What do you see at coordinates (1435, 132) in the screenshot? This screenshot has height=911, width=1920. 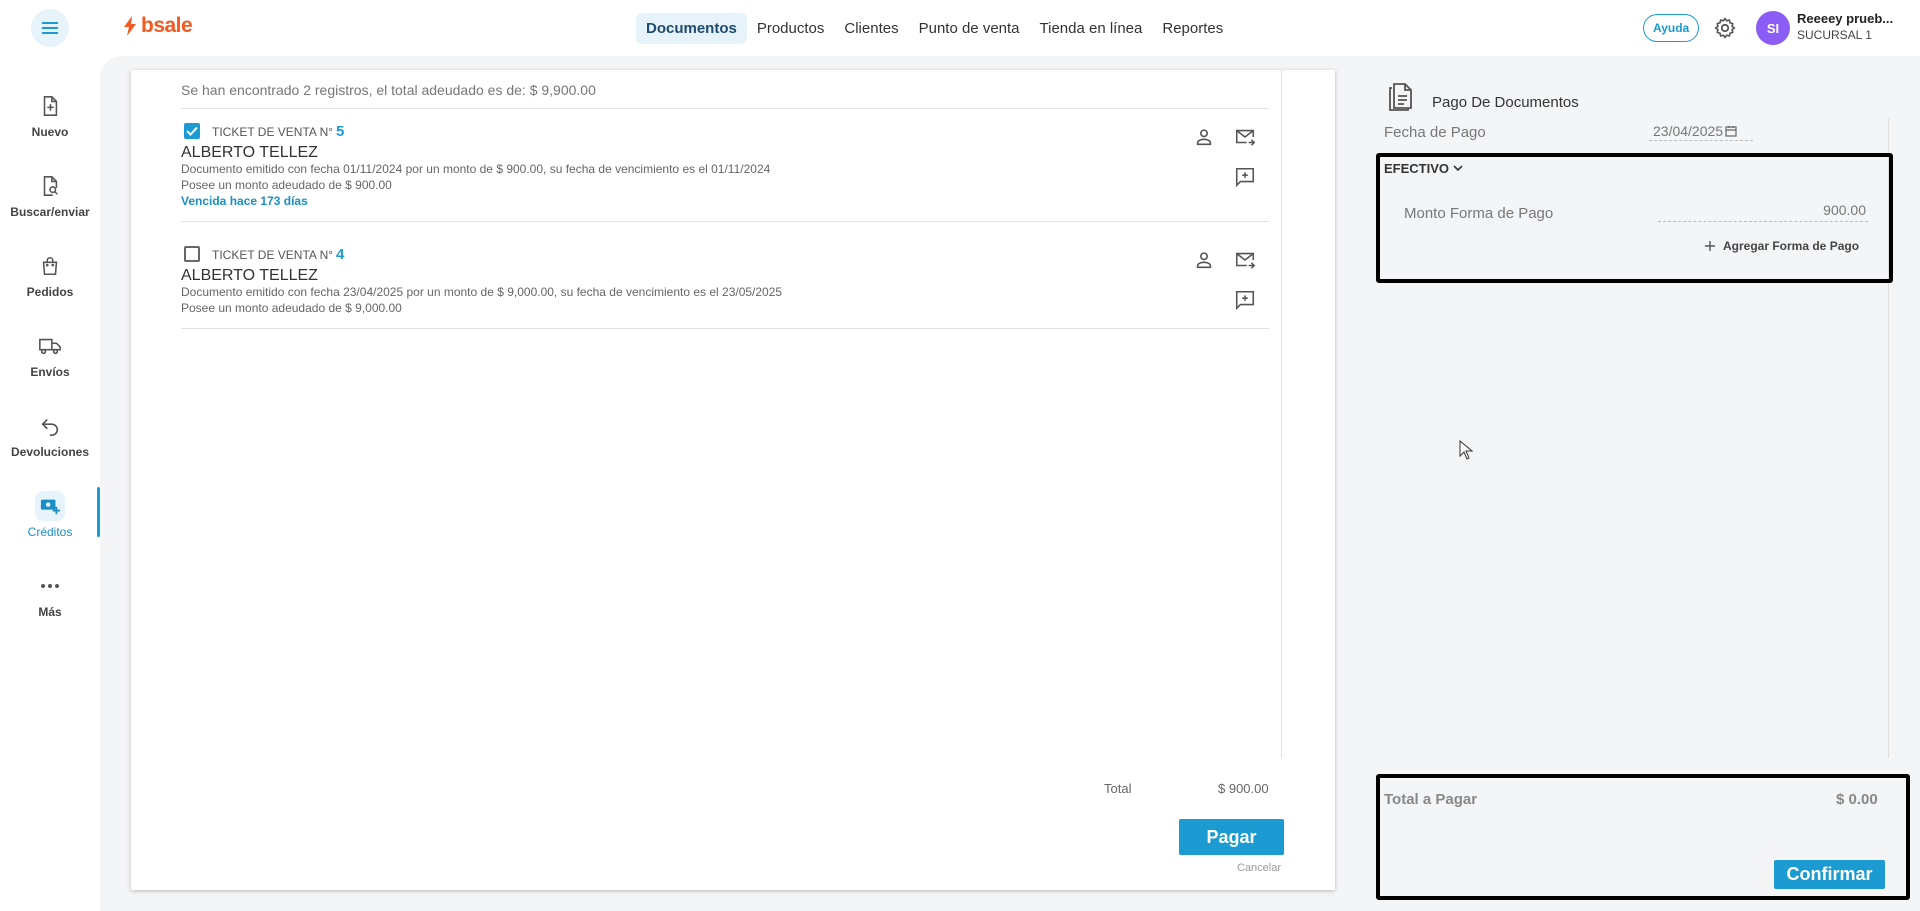 I see `payment-date-label: Fecha de Pago` at bounding box center [1435, 132].